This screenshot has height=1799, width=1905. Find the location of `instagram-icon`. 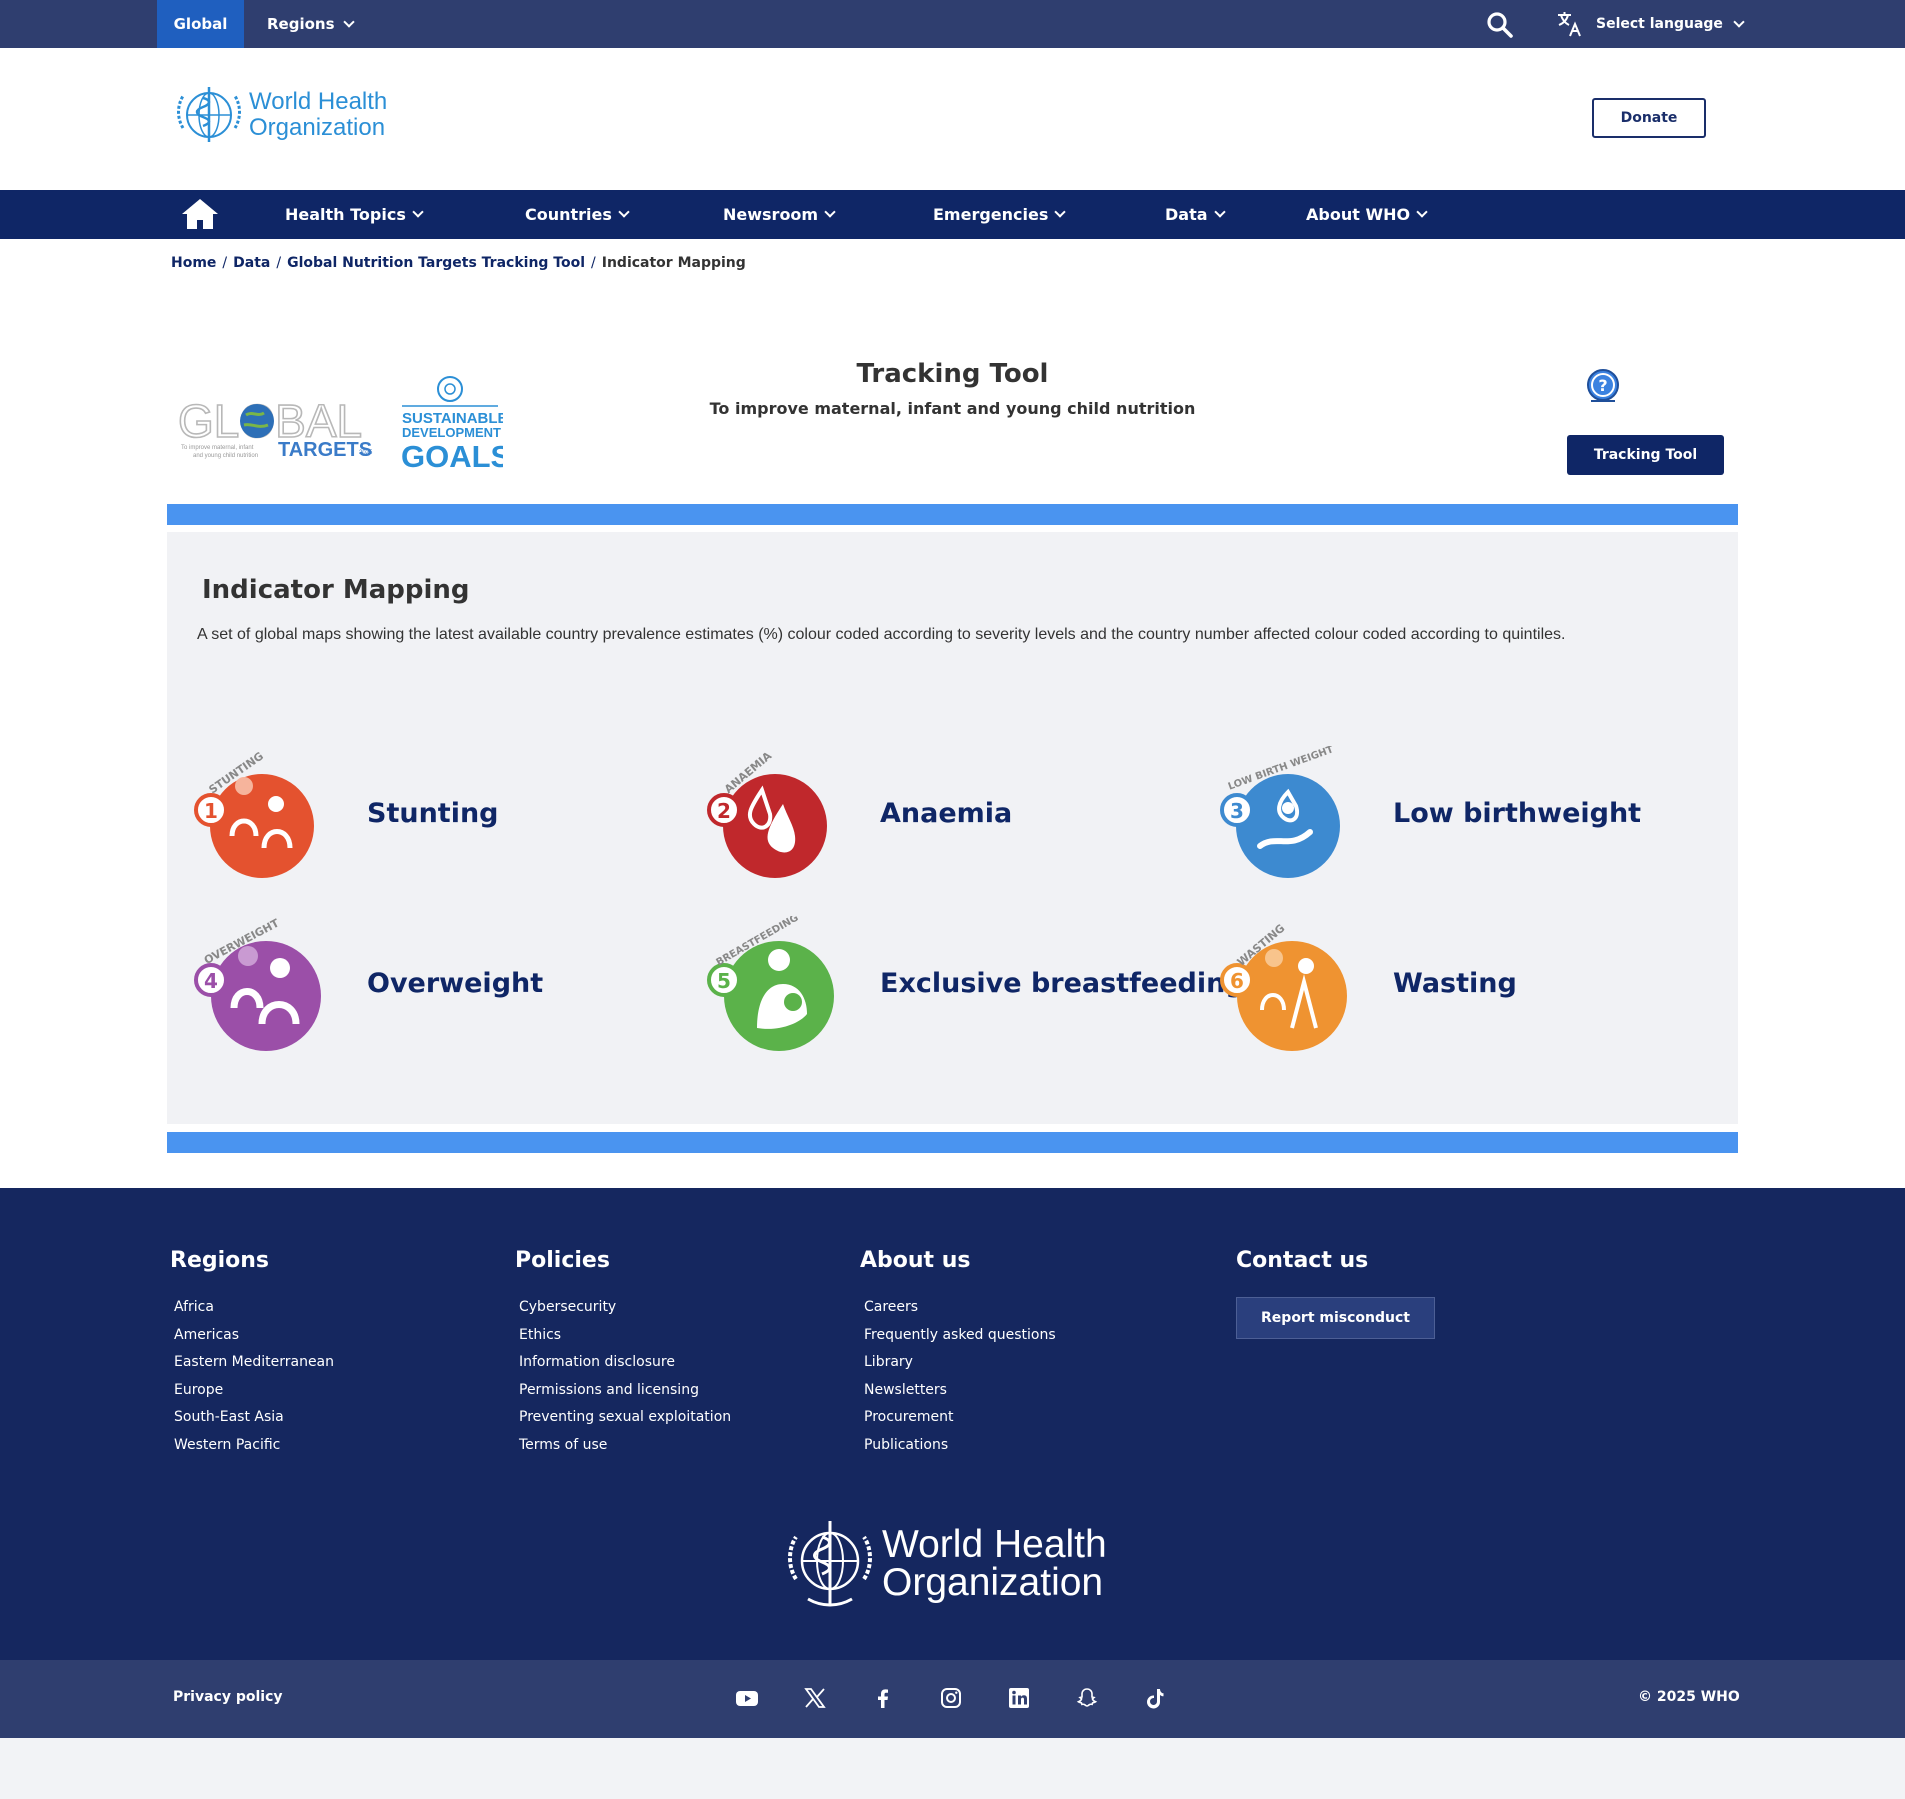

instagram-icon is located at coordinates (951, 1698).